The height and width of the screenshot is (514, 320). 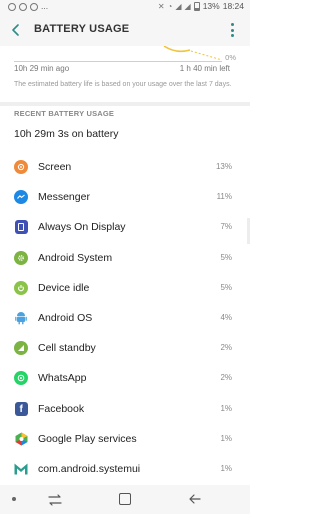 I want to click on back-button, so click(x=195, y=499).